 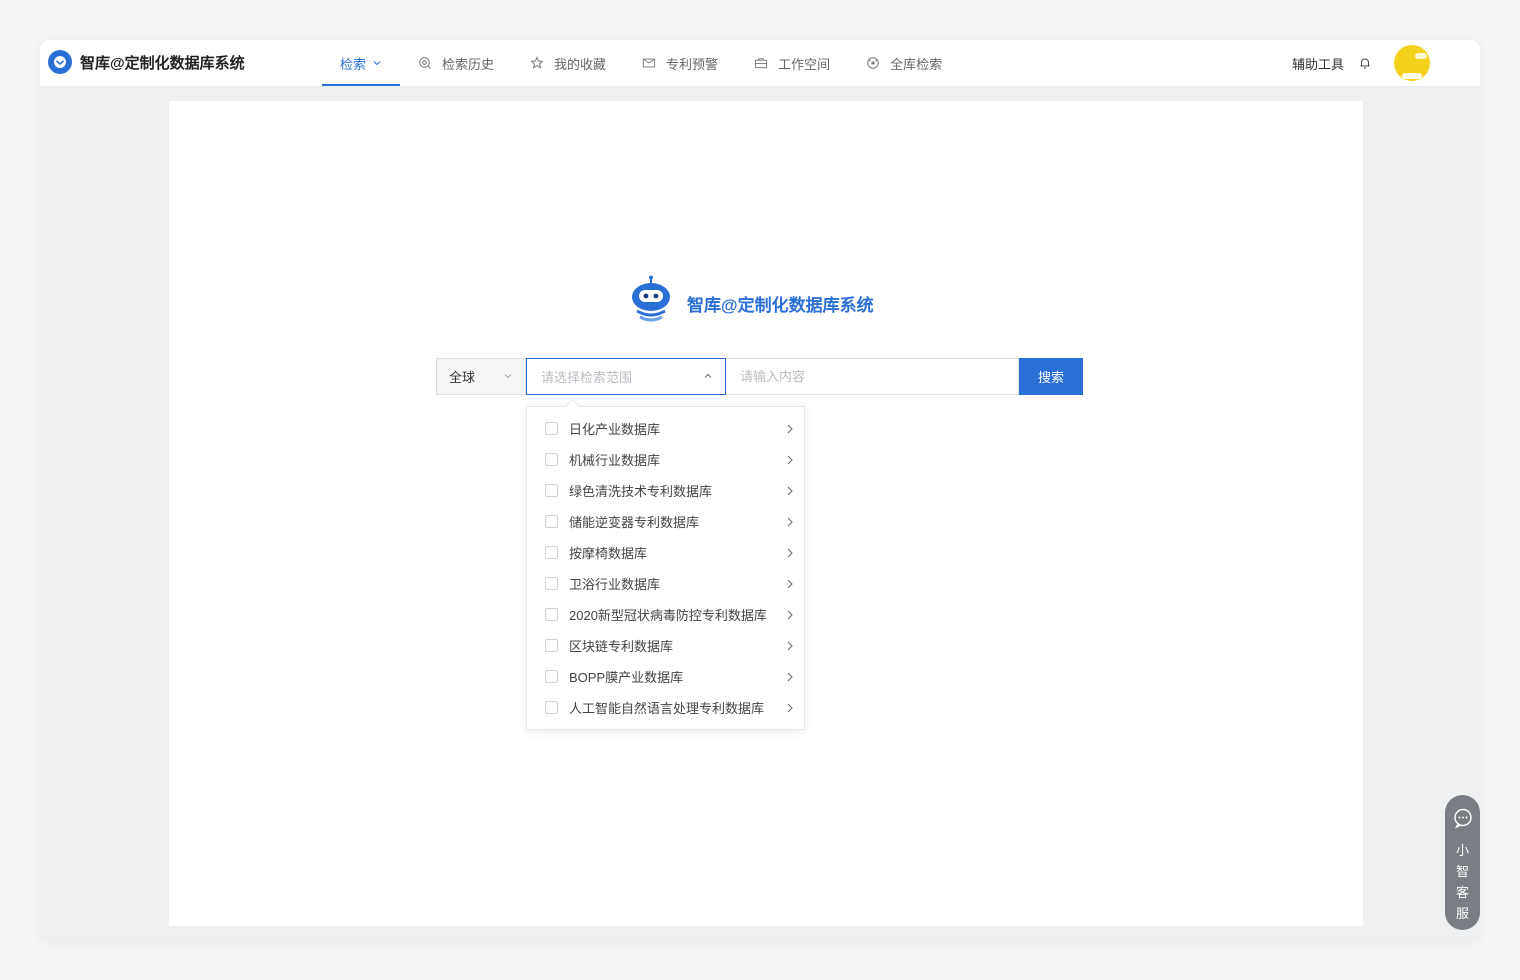 I want to click on list-item: 绿色清洗技术专利数据库, so click(x=665, y=490).